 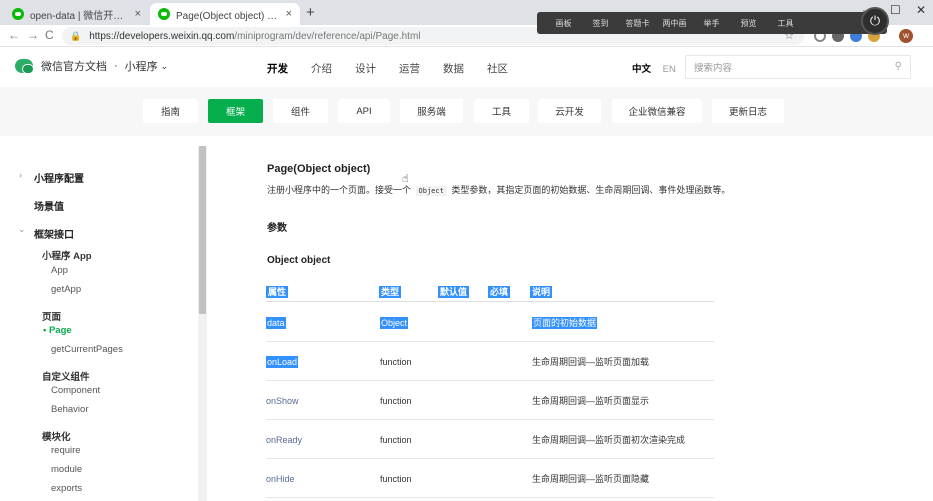 What do you see at coordinates (591, 479) in the screenshot?
I see `property-note: 生命周期回调—监听页面隐藏` at bounding box center [591, 479].